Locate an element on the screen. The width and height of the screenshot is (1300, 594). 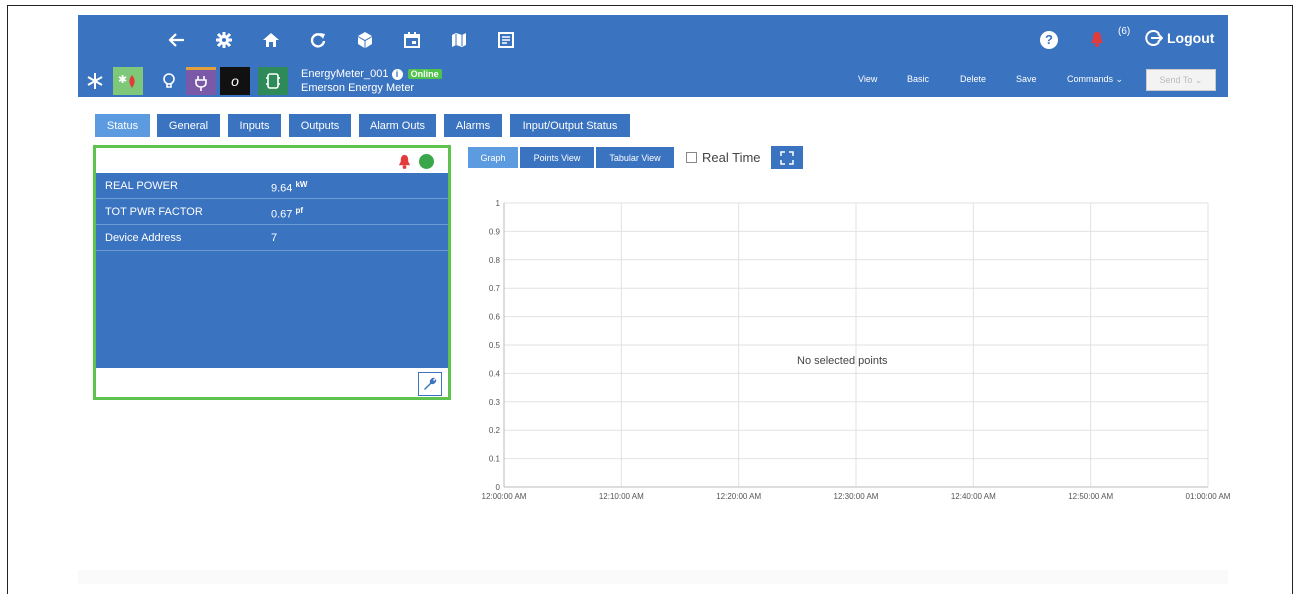
back-arrow-icon is located at coordinates (177, 40).